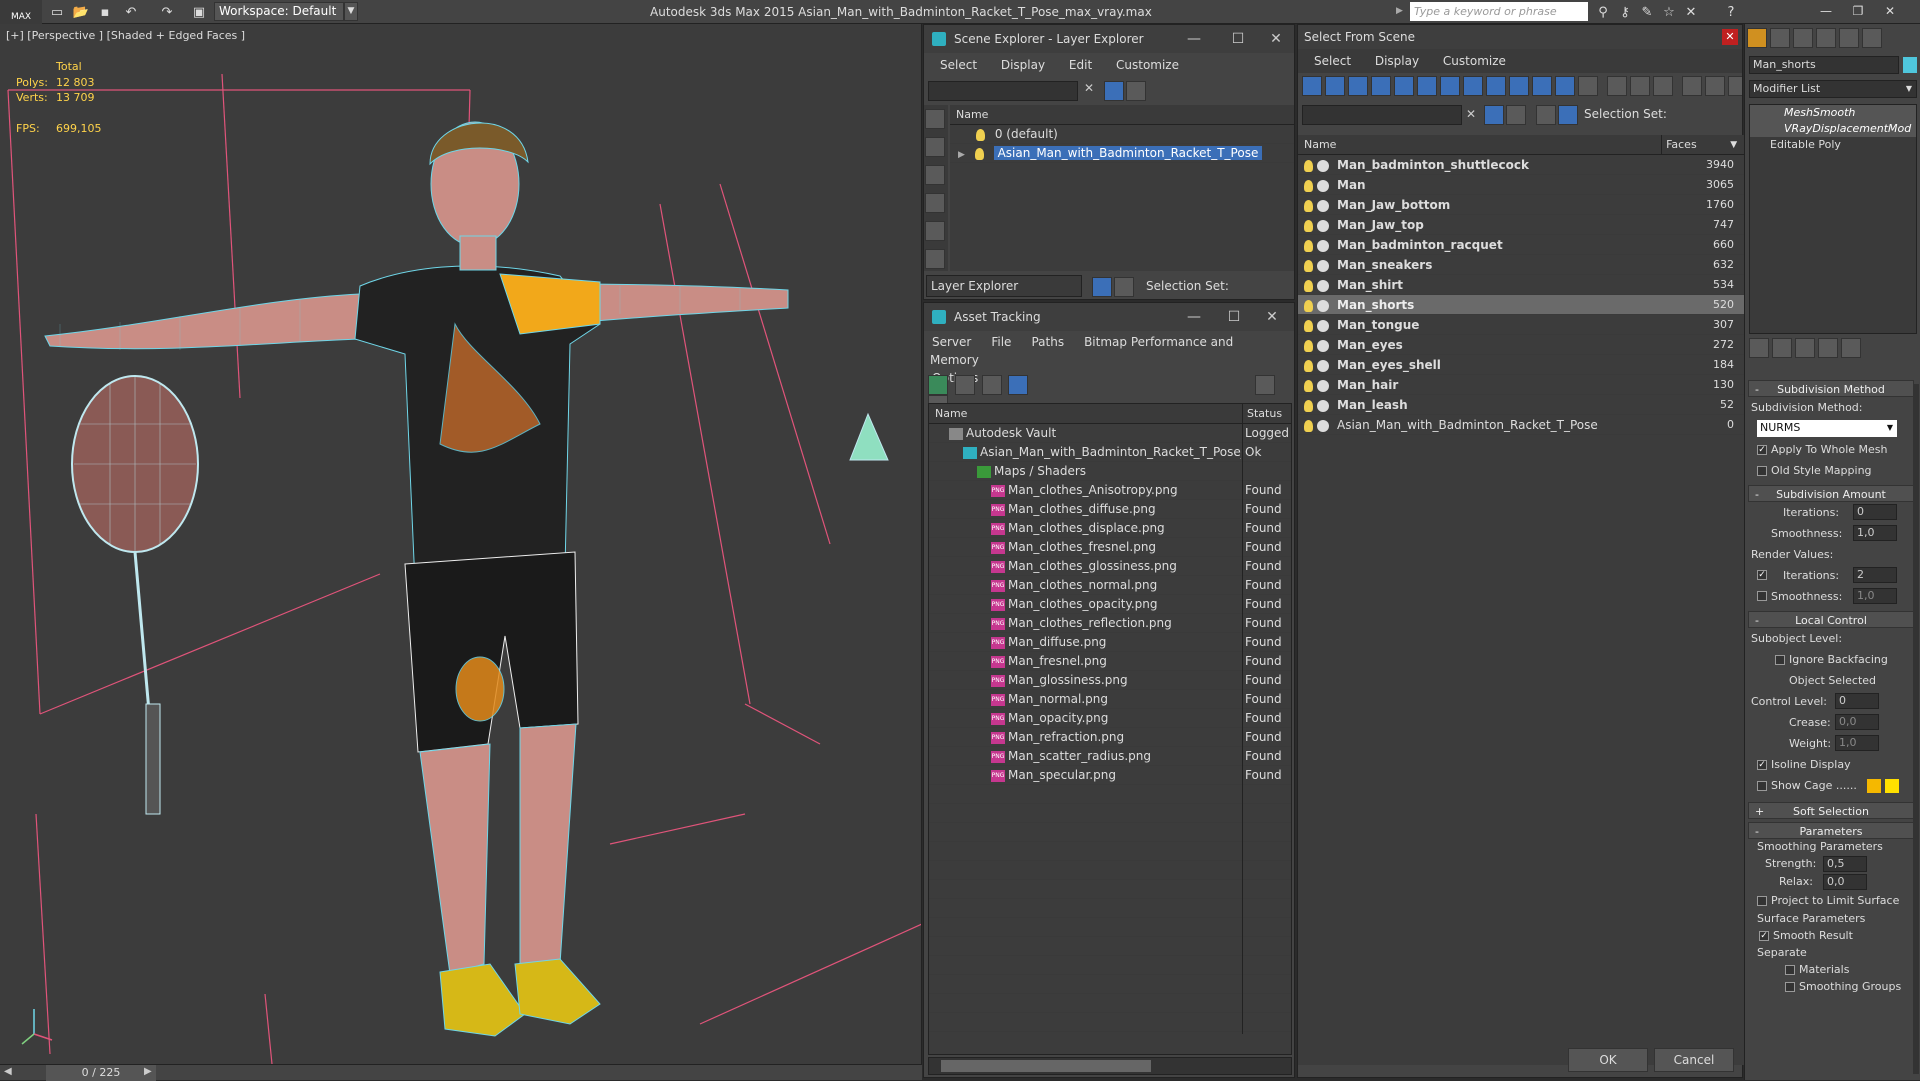 This screenshot has width=1920, height=1081. What do you see at coordinates (1381, 86) in the screenshot?
I see `display-cameras-icon` at bounding box center [1381, 86].